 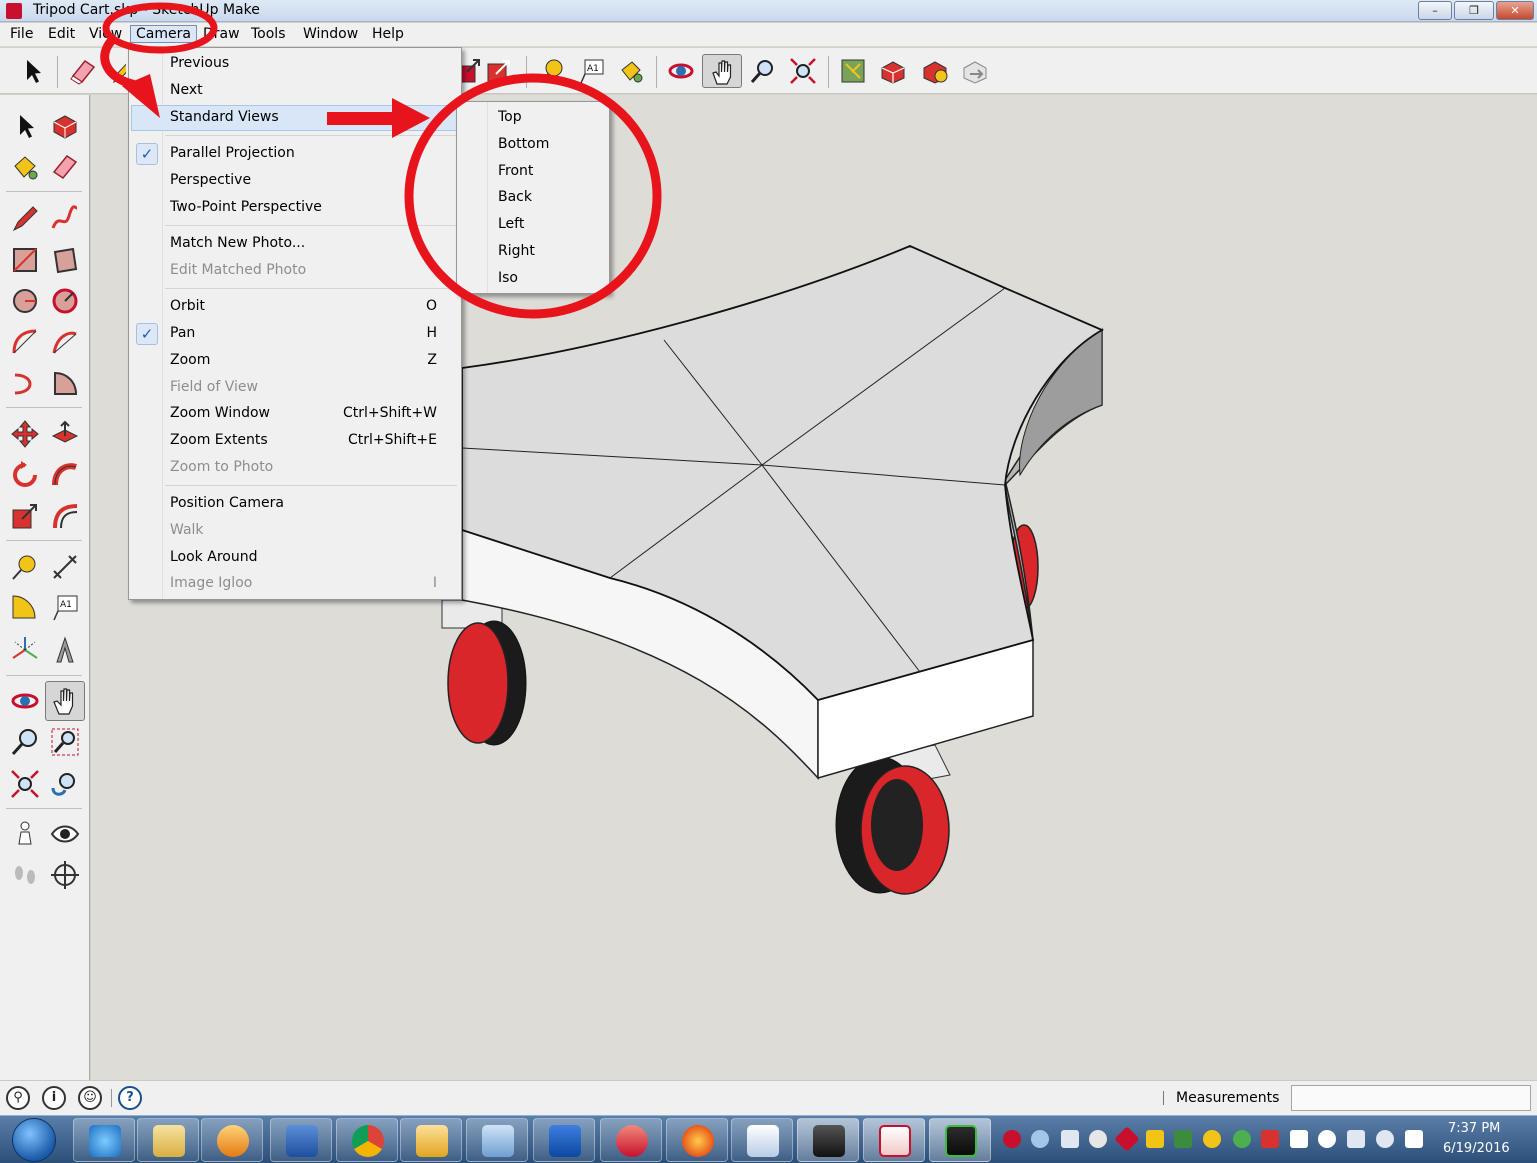 What do you see at coordinates (295, 154) in the screenshot?
I see `menu-item-parallel-projection: ✓ Parallel Projection` at bounding box center [295, 154].